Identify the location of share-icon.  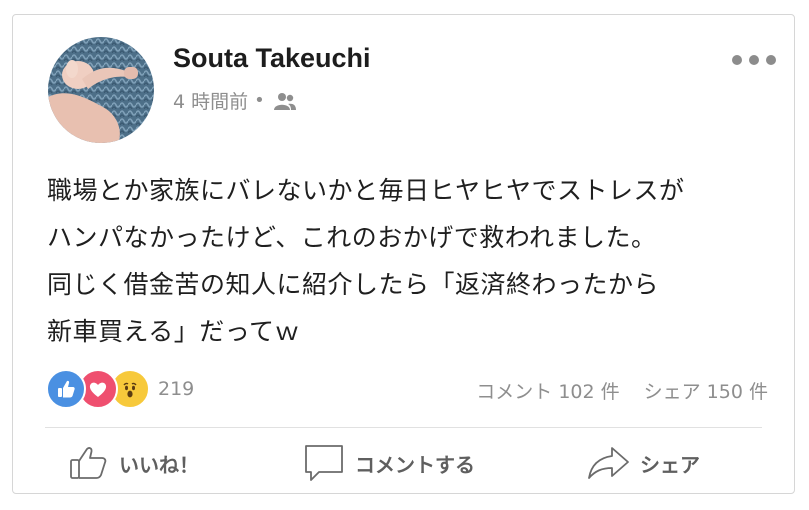
(608, 463).